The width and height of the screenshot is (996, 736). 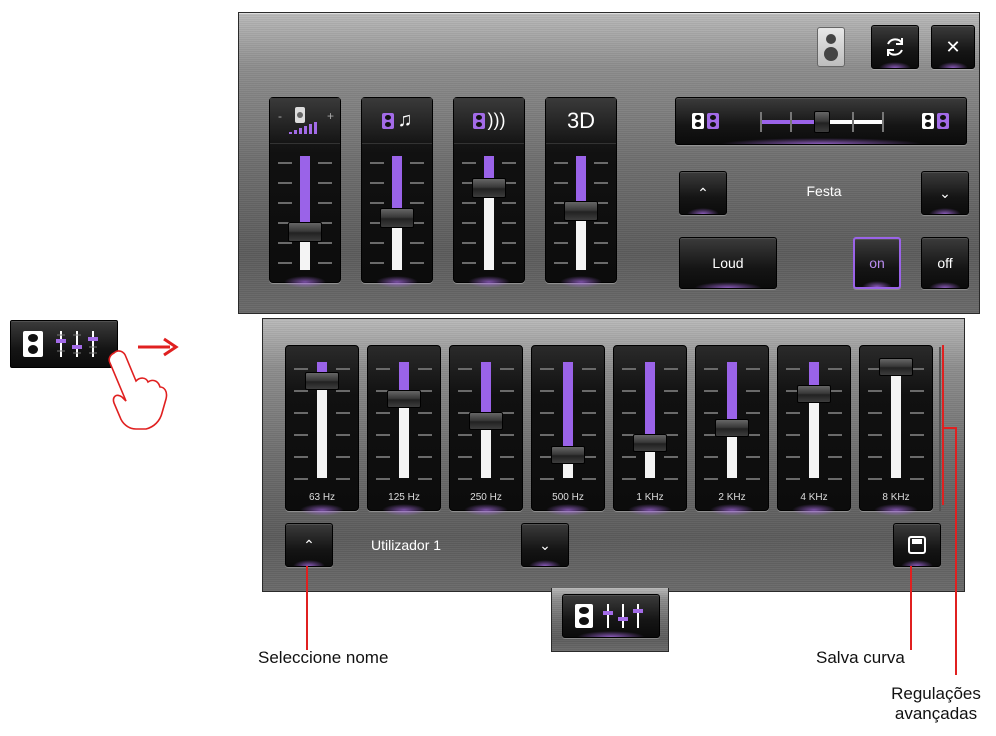 I want to click on save-icon, so click(x=917, y=545).